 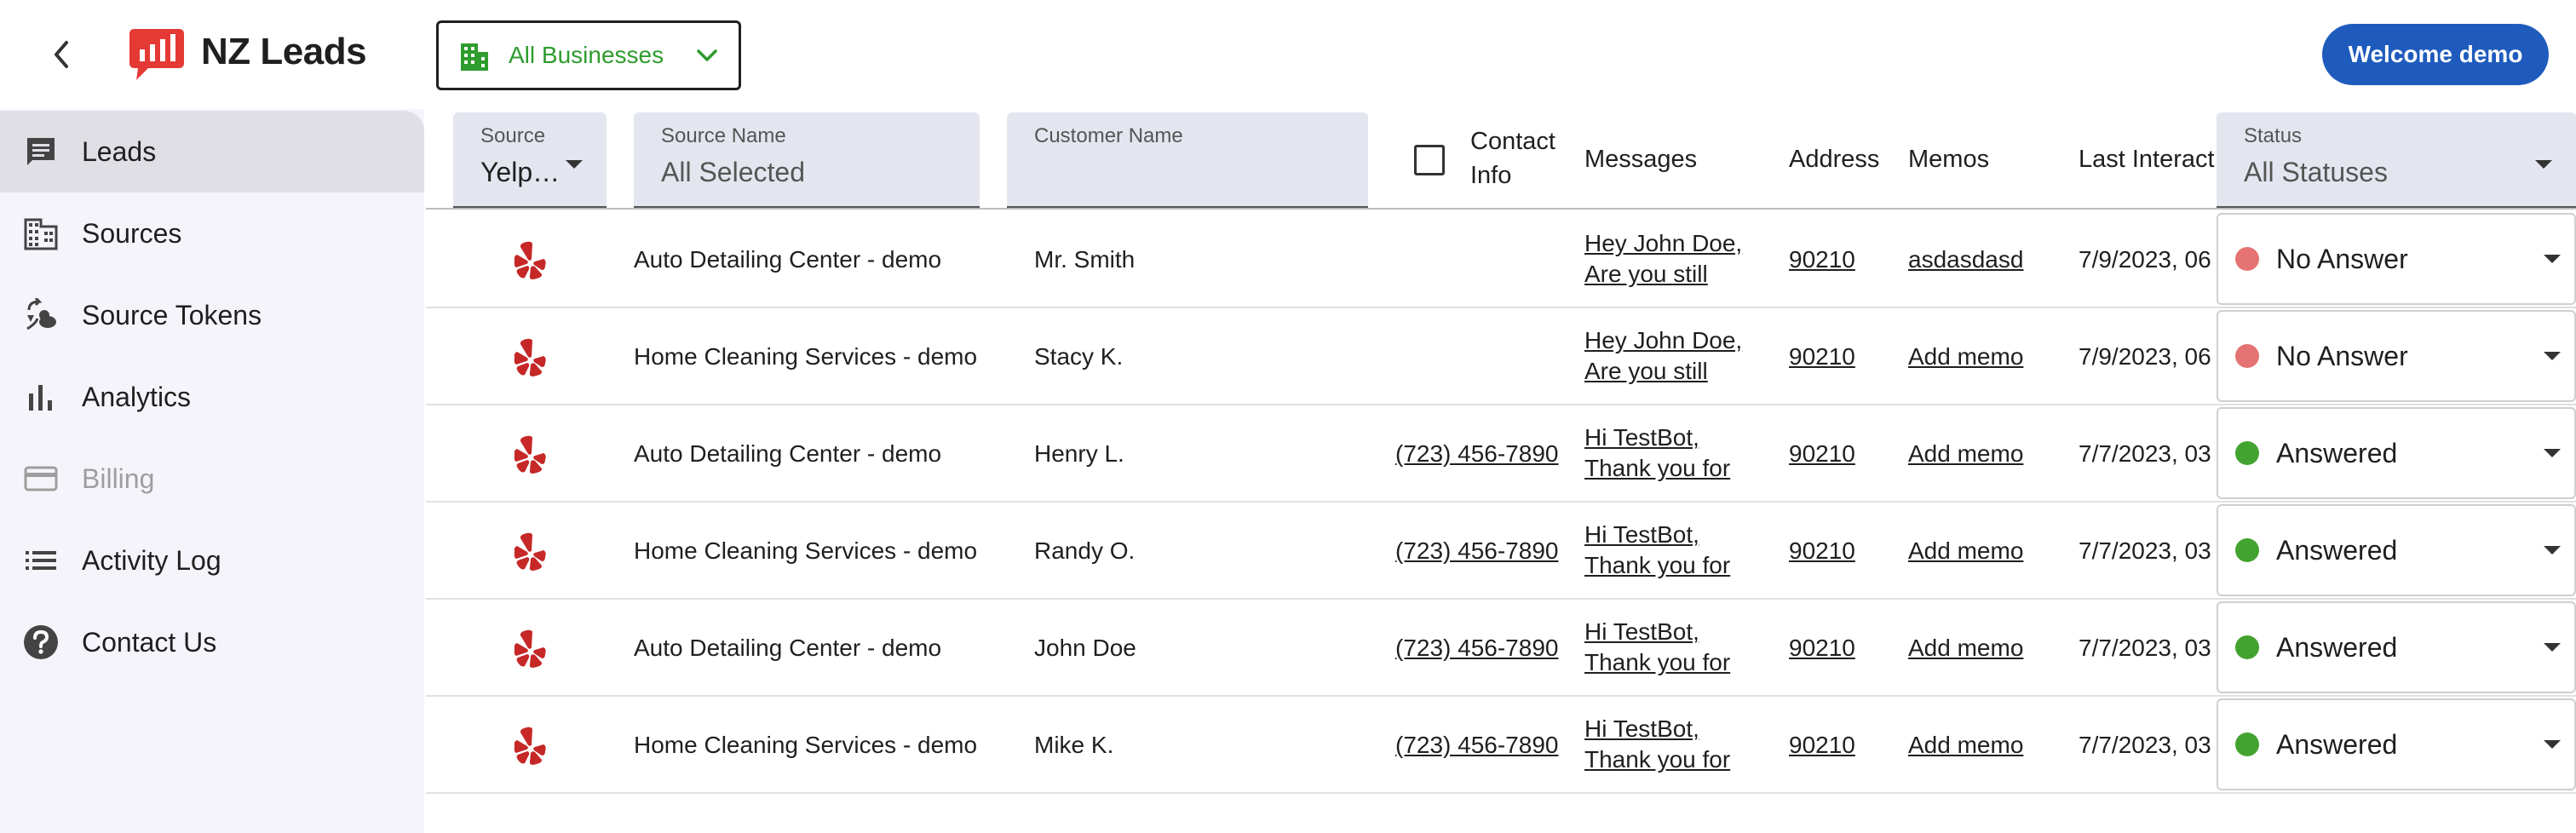 What do you see at coordinates (1074, 745) in the screenshot?
I see `customer-name-cell: Mike K.` at bounding box center [1074, 745].